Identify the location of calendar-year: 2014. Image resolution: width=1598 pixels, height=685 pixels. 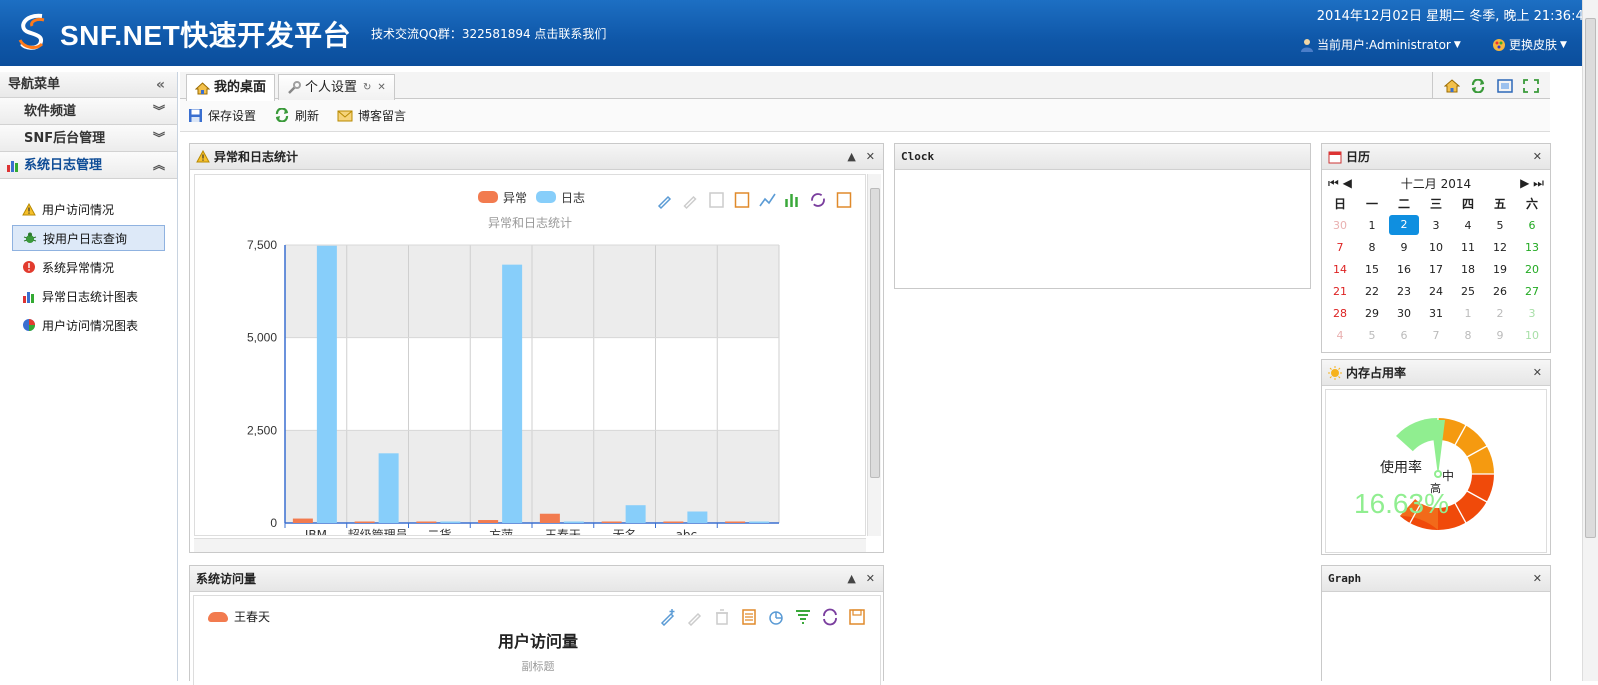
(1456, 184).